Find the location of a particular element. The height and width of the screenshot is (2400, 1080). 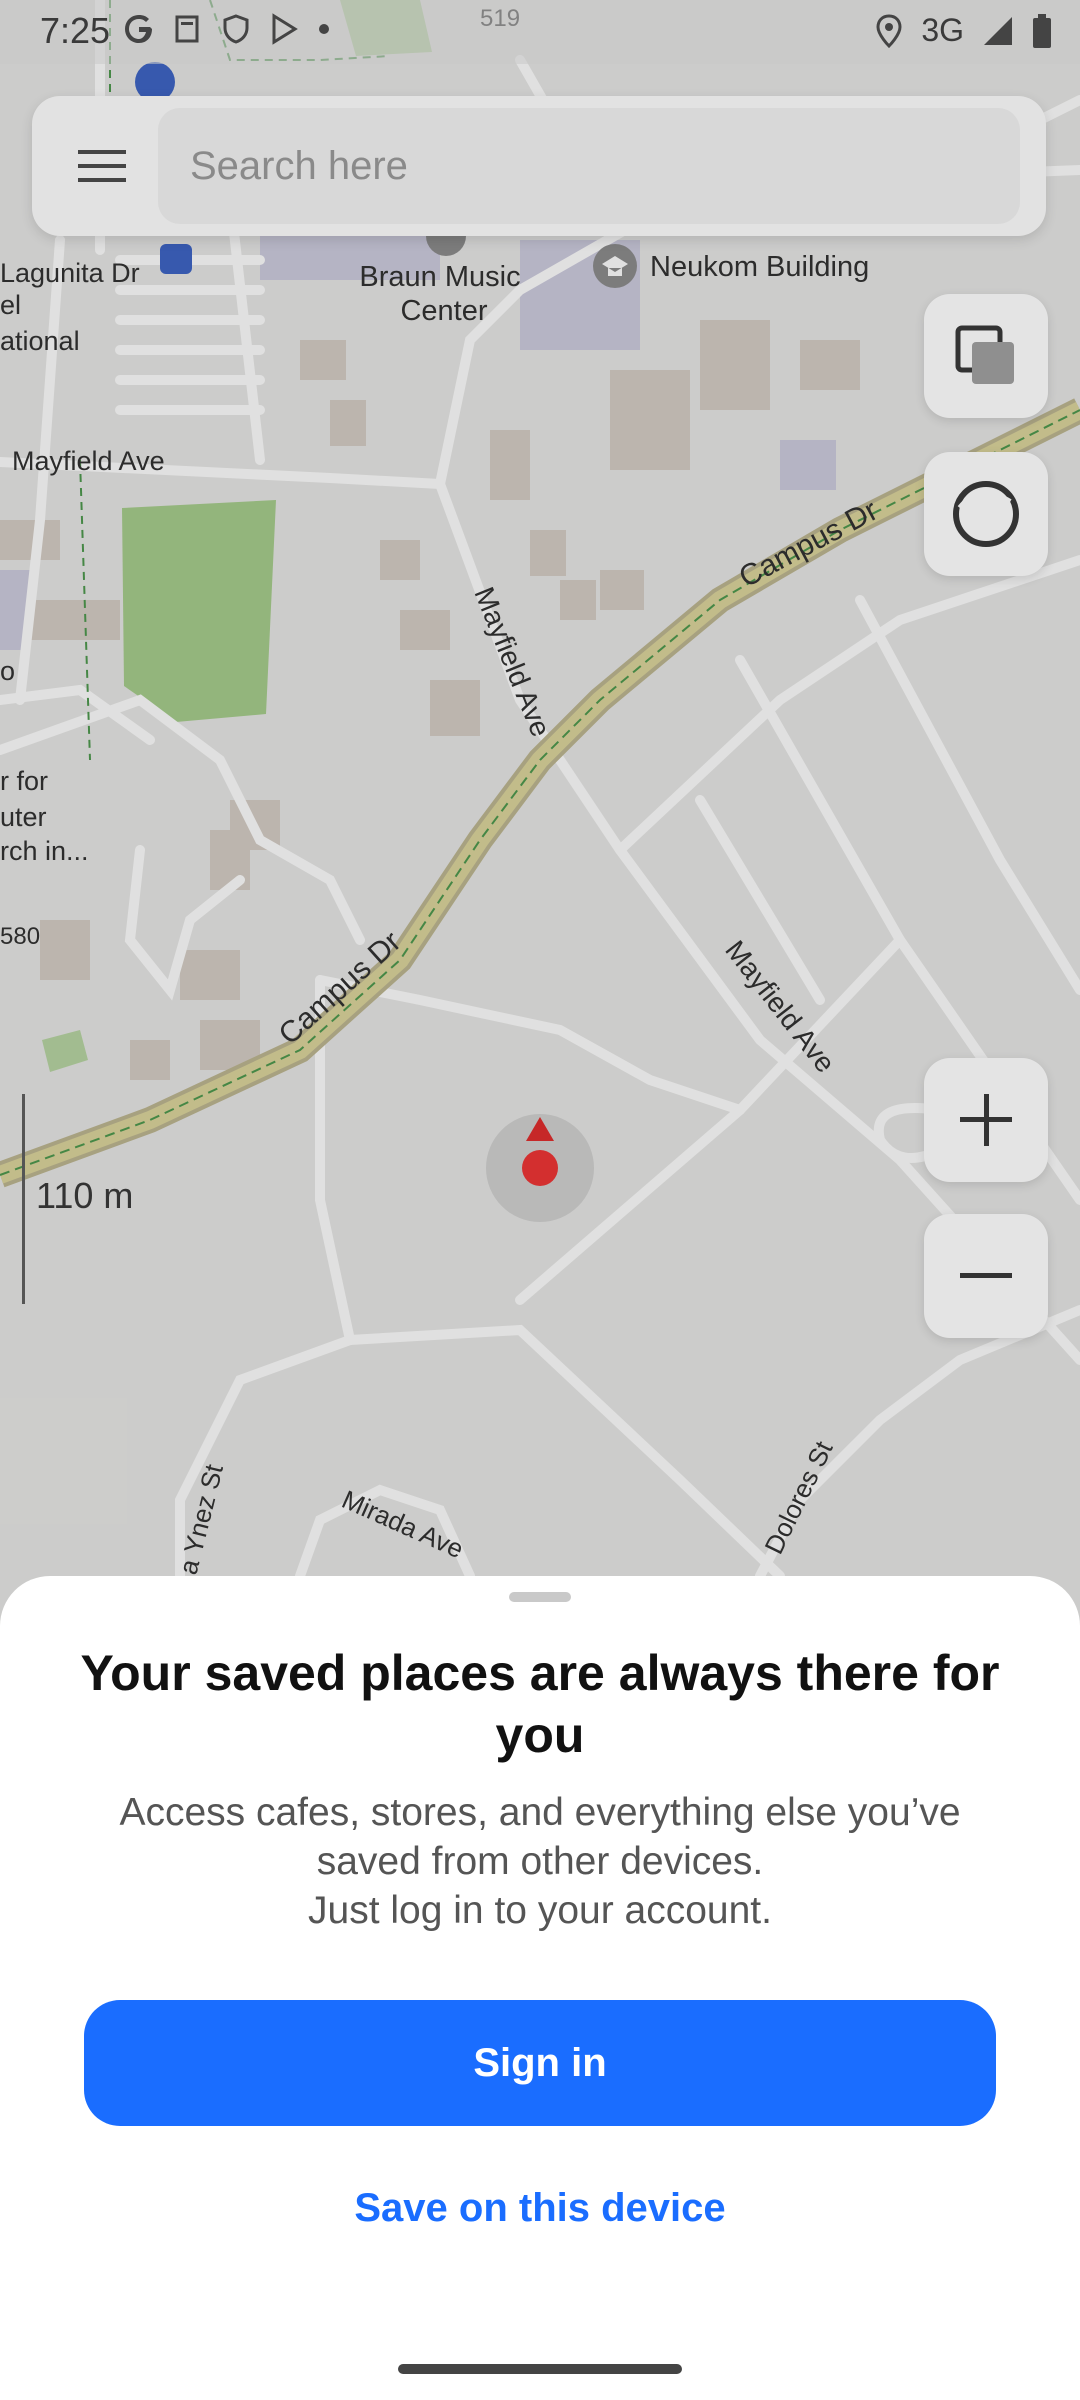

assistant-button is located at coordinates (986, 514).